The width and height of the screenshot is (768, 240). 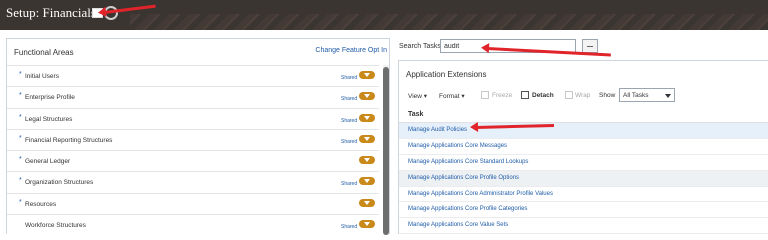 I want to click on page-title: Setup: Financials, so click(x=51, y=12).